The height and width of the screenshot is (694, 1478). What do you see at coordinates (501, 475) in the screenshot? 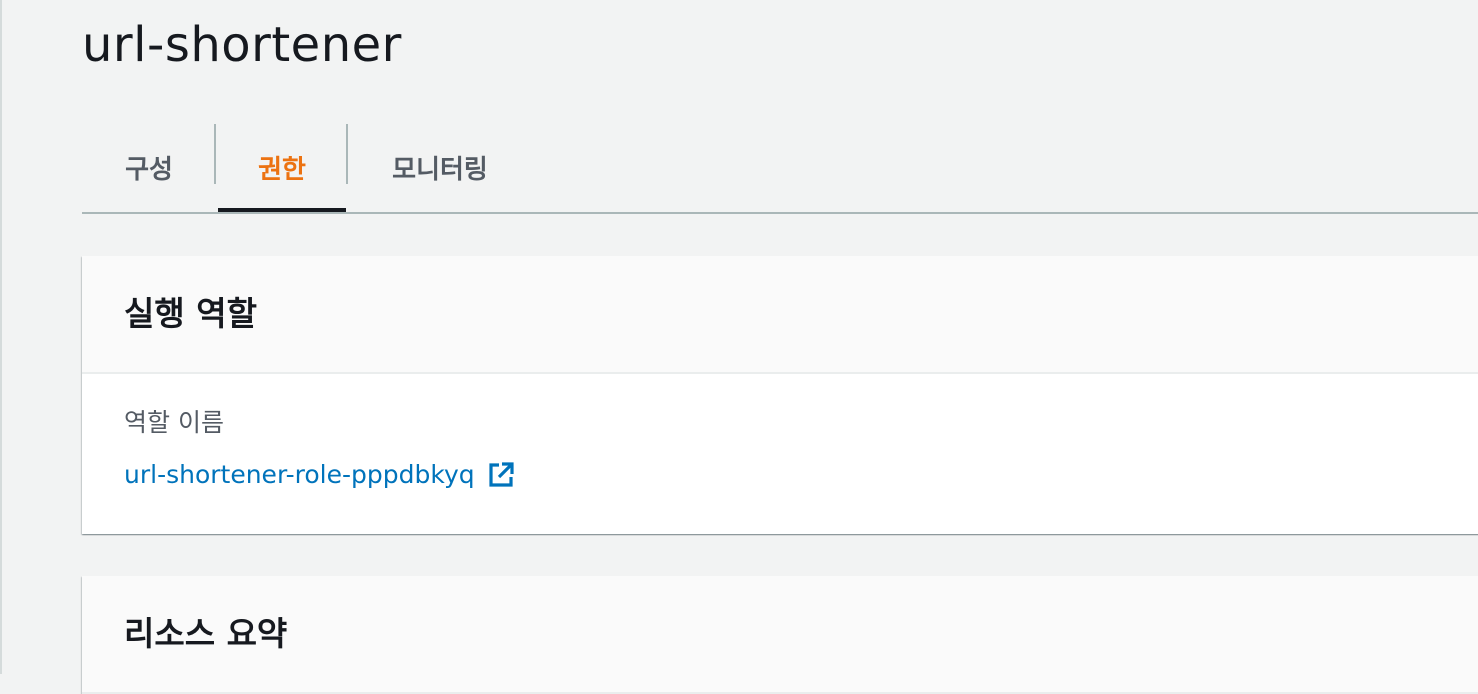
I see `external-link-icon` at bounding box center [501, 475].